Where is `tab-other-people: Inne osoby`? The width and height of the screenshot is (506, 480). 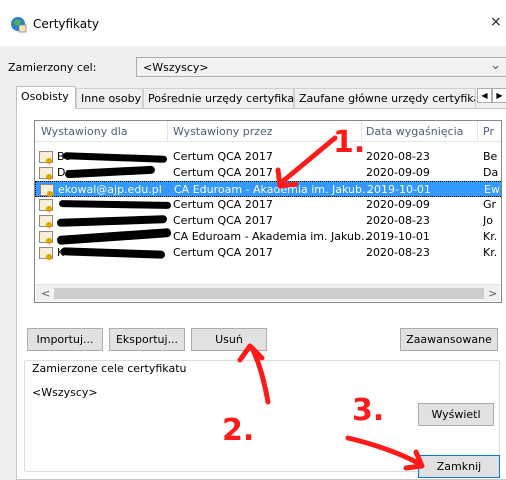 tab-other-people: Inne osoby is located at coordinates (109, 98).